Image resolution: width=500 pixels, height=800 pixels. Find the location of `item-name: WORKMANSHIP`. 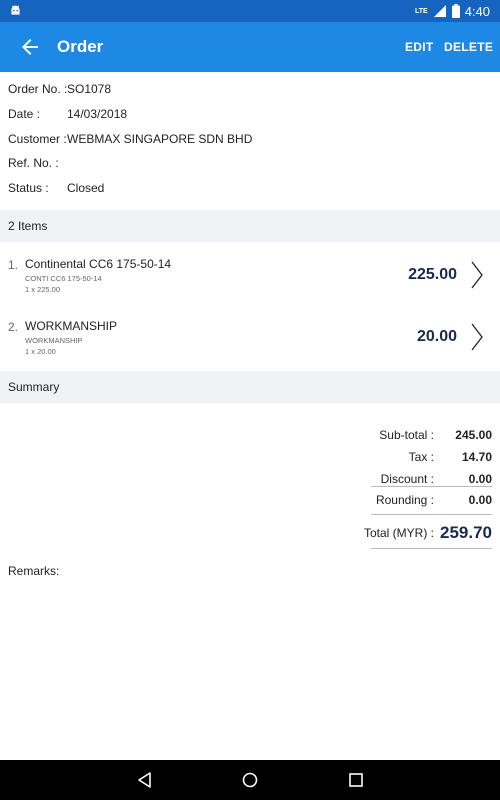

item-name: WORKMANSHIP is located at coordinates (71, 326).